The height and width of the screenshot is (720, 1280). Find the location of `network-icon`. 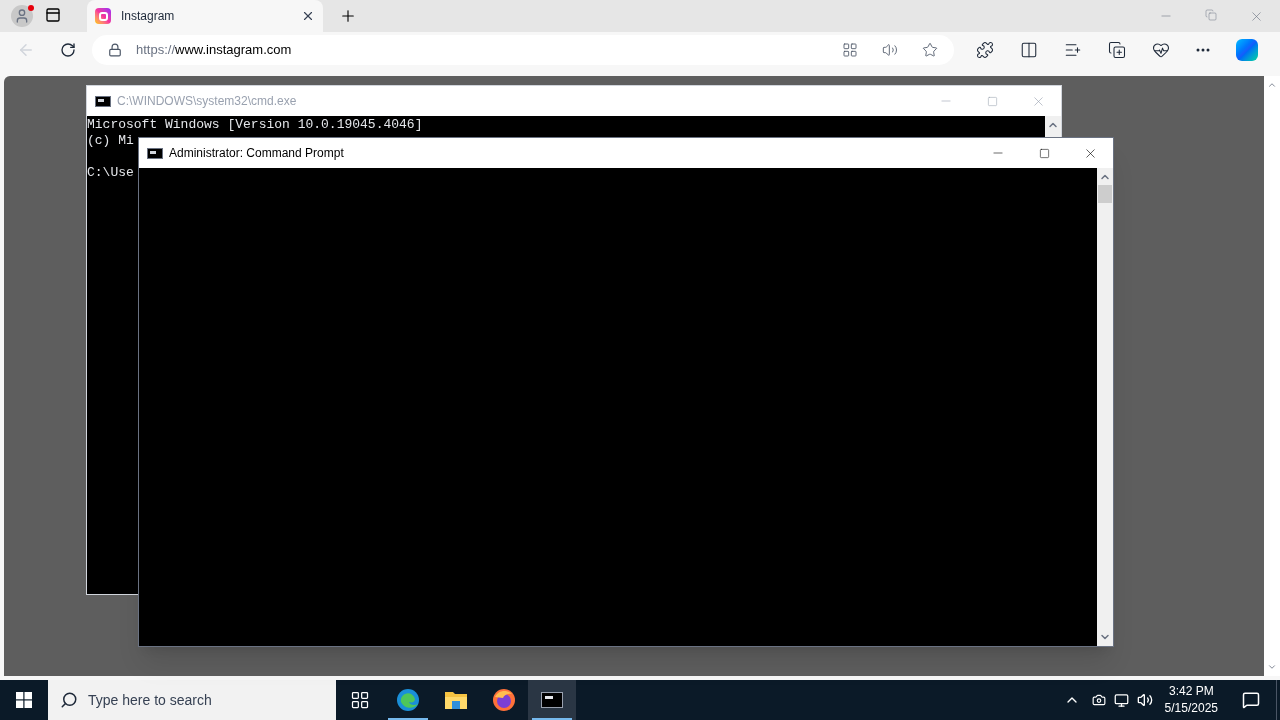

network-icon is located at coordinates (1121, 700).